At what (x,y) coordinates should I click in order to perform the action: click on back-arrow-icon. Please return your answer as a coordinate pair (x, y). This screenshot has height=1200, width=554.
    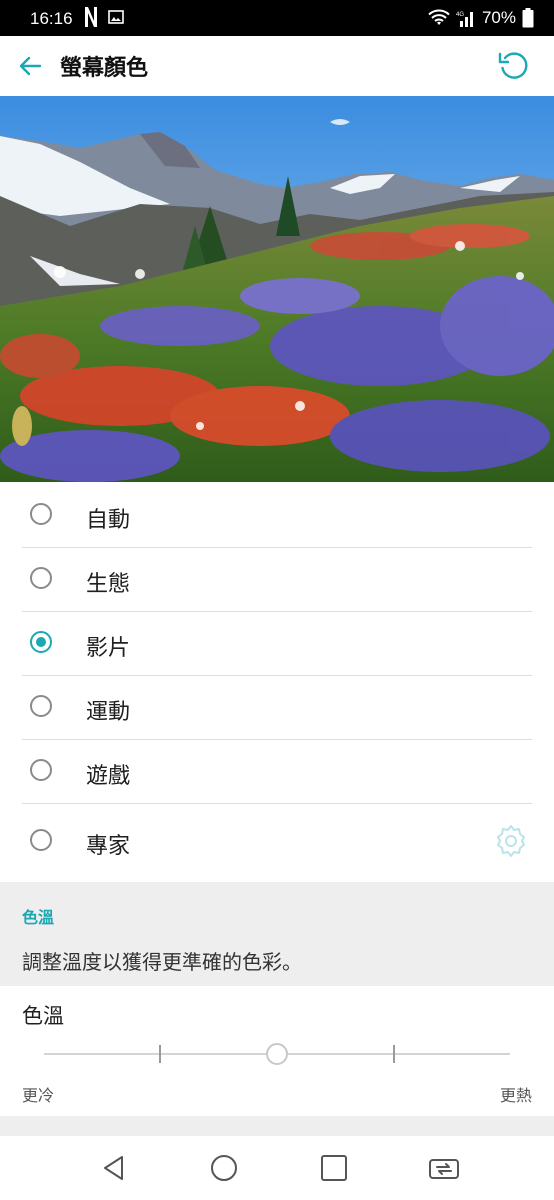
    Looking at the image, I should click on (30, 66).